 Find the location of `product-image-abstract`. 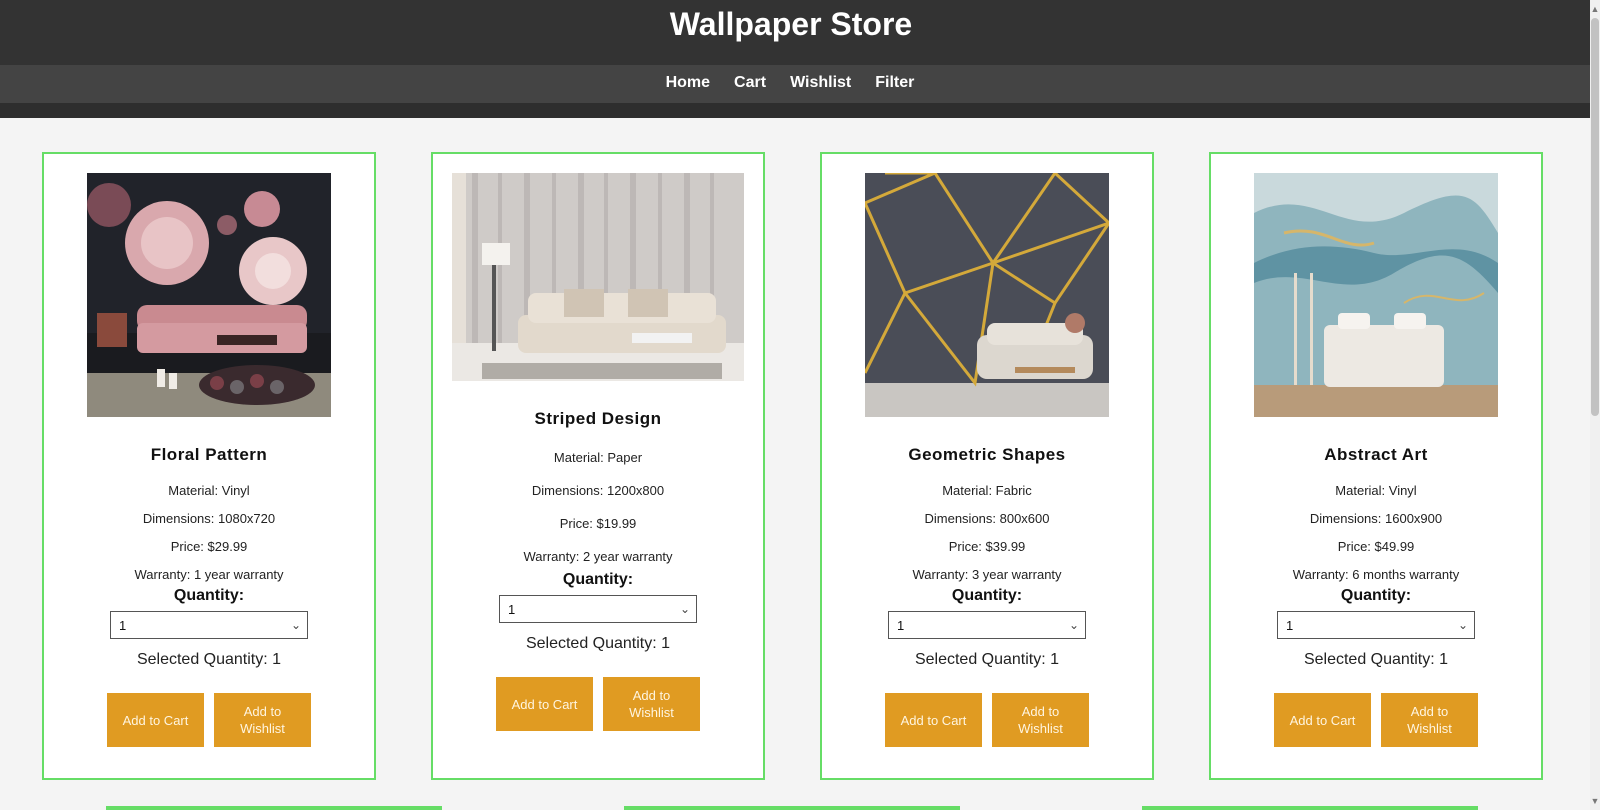

product-image-abstract is located at coordinates (1376, 295).